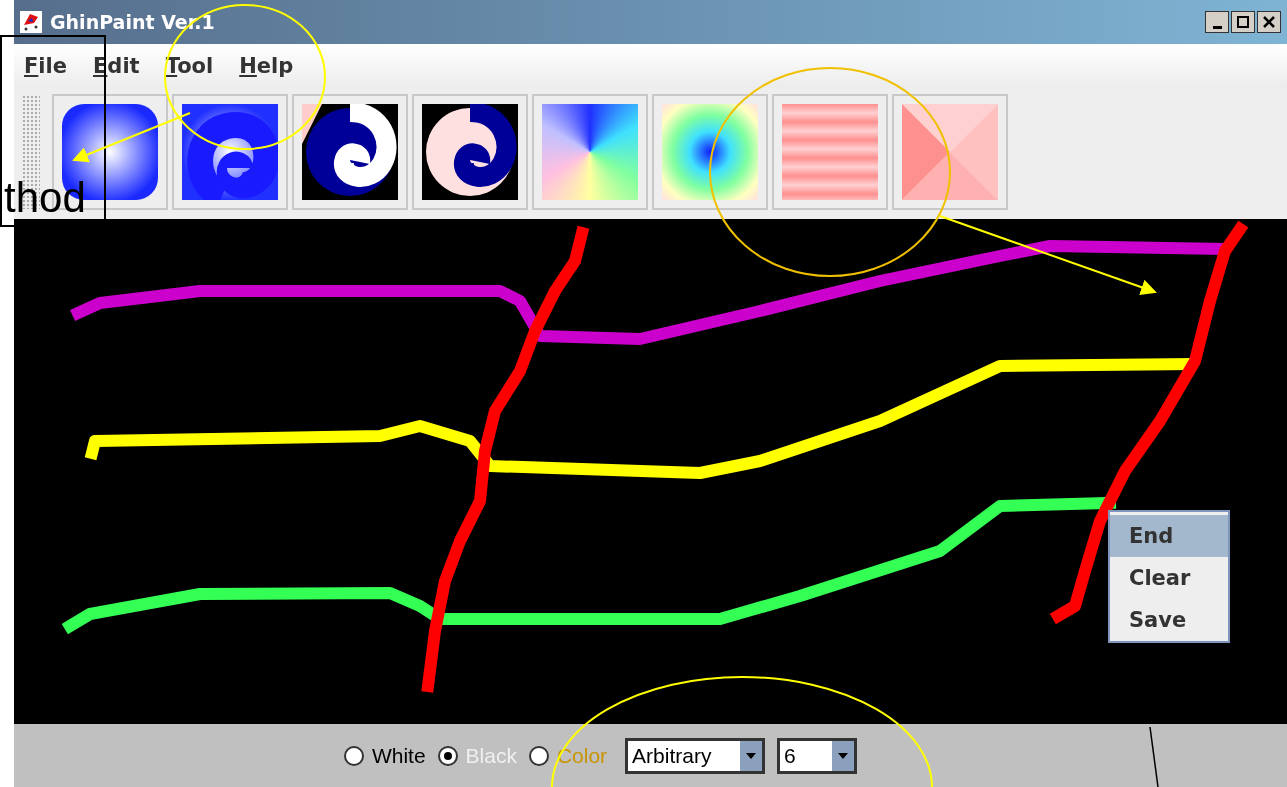 The height and width of the screenshot is (787, 1287). Describe the element at coordinates (45, 198) in the screenshot. I see `annotation-text: thod` at that location.